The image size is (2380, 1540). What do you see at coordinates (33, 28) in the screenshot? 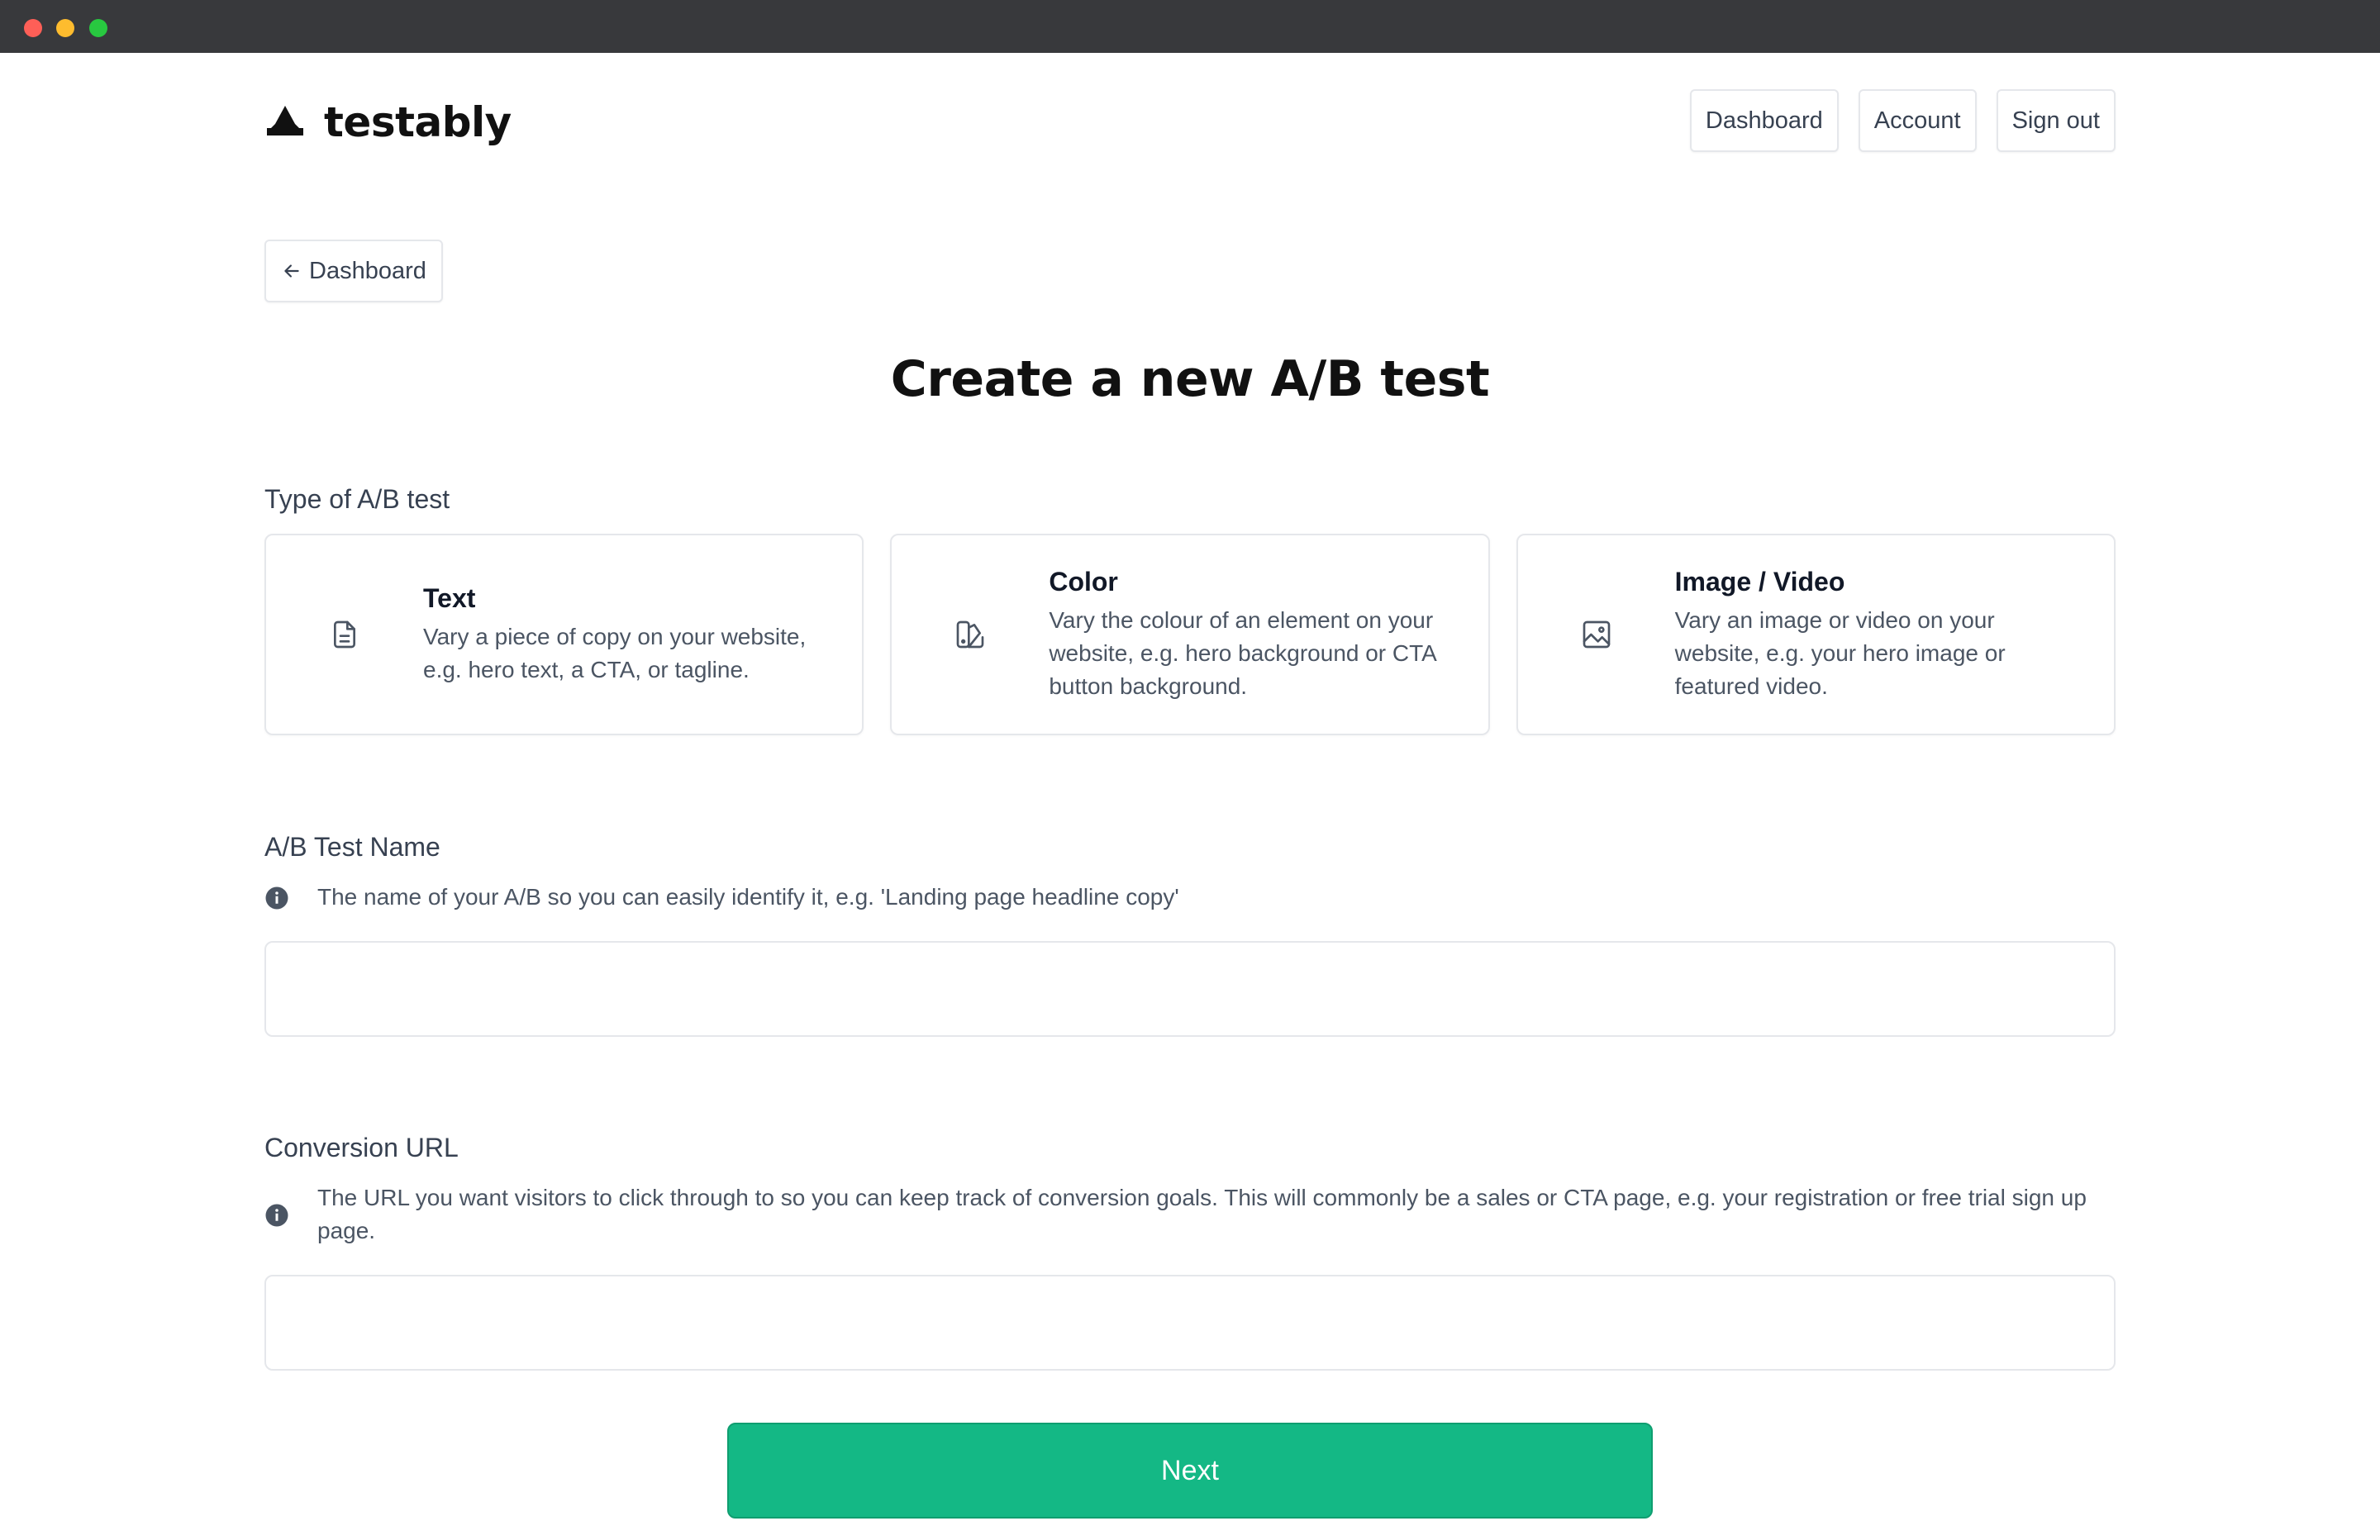
I see `window-close-button` at bounding box center [33, 28].